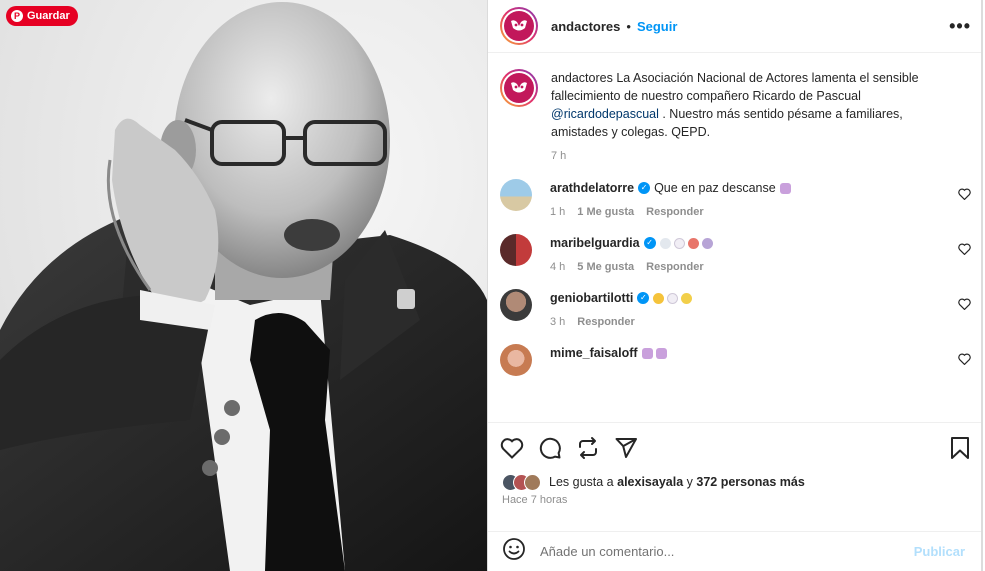 This screenshot has width=985, height=571. I want to click on comment-username: maribelguardia, so click(595, 243).